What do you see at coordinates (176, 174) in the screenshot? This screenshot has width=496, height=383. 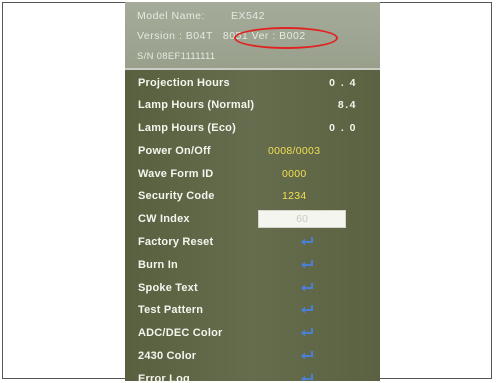 I see `menu-label: Wave Form ID` at bounding box center [176, 174].